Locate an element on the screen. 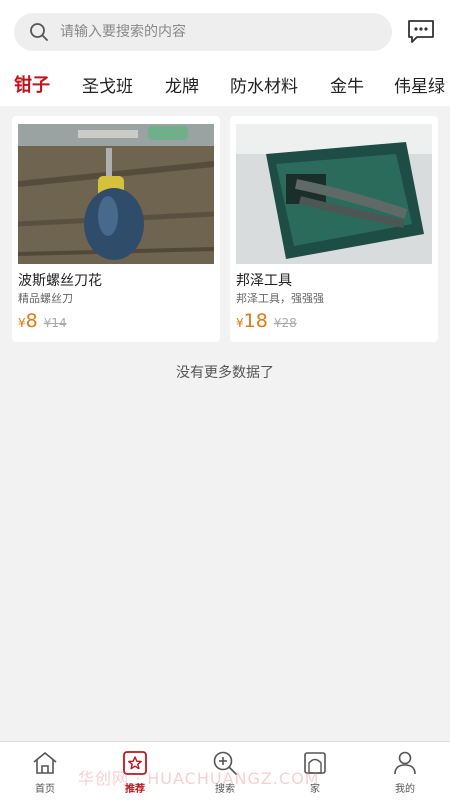 The width and height of the screenshot is (450, 800). bottom-nav: 首页 推荐 搜索 家 我的 华创网 · HUACHUANGZ.COM is located at coordinates (225, 770).